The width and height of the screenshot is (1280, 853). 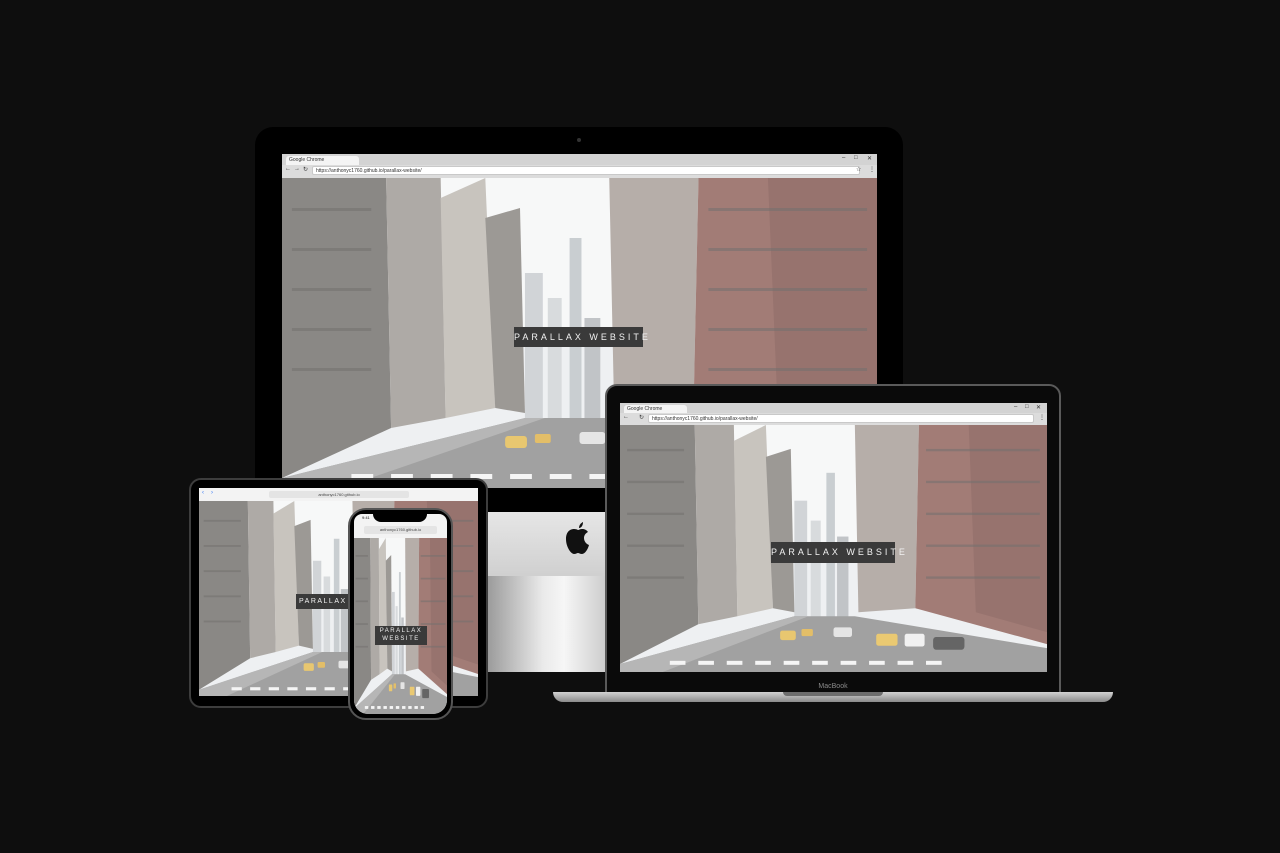 I want to click on iphone-safari-toolbar: anthonyc1760.github.io, so click(x=400, y=530).